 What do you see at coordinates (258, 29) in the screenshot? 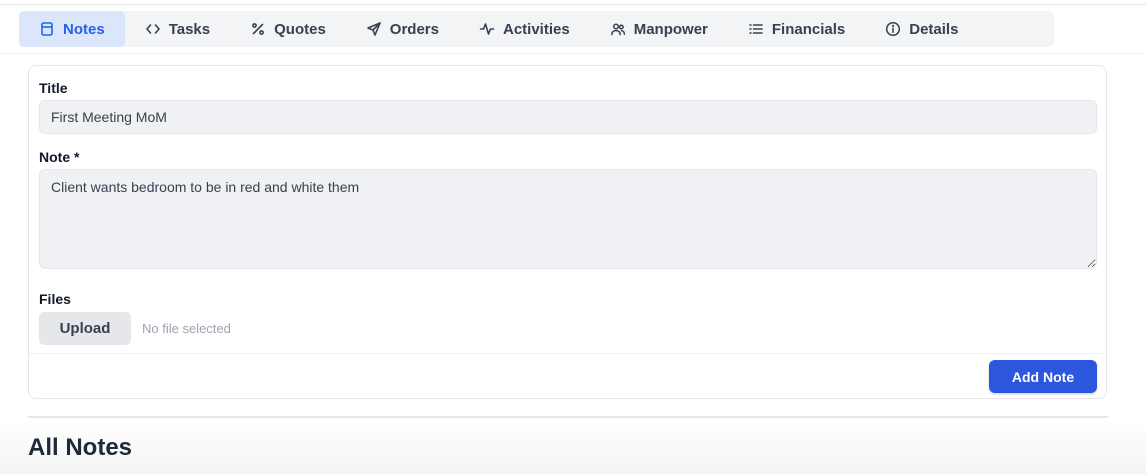
I see `percent-icon` at bounding box center [258, 29].